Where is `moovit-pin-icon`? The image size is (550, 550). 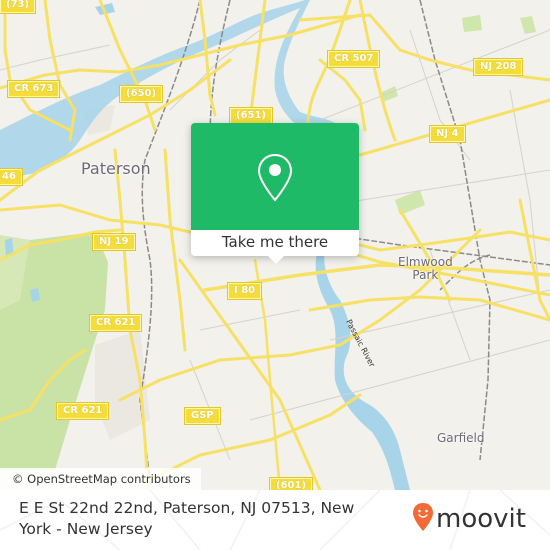
moovit-pin-icon is located at coordinates (423, 519).